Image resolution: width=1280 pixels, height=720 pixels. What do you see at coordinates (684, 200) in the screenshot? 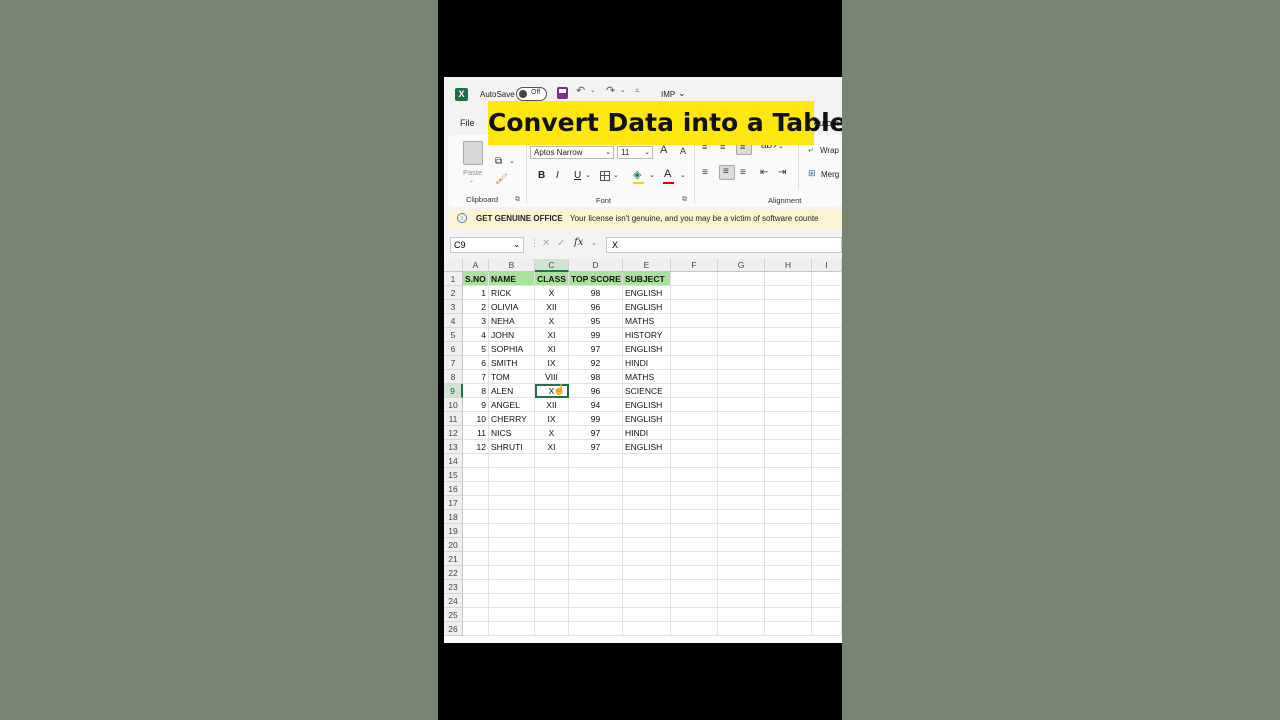
I see `font-launcher-icon: ⧉` at bounding box center [684, 200].